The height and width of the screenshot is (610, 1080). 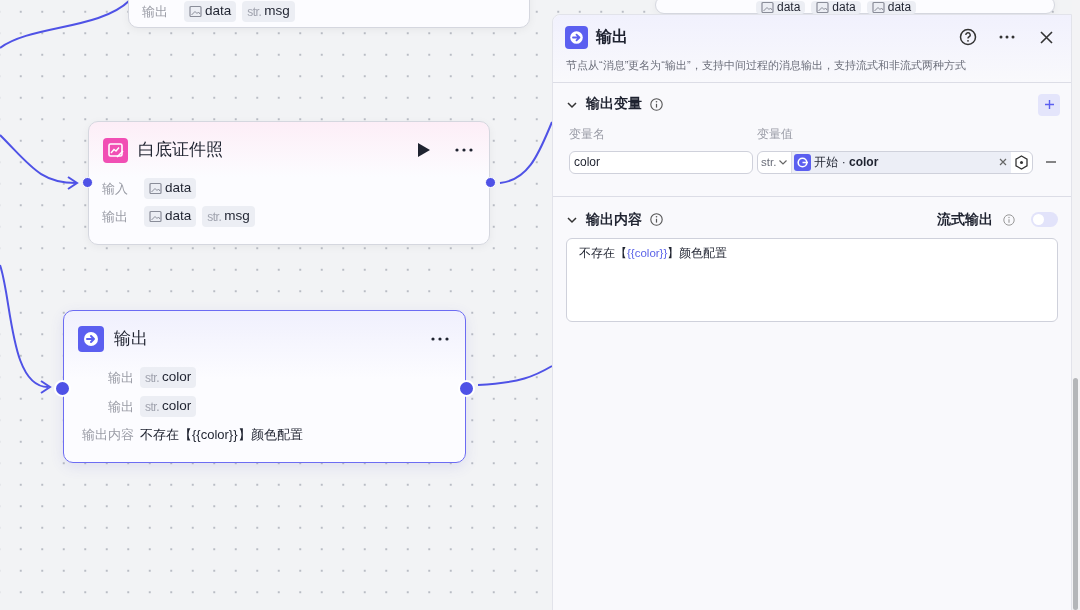 What do you see at coordinates (965, 219) in the screenshot?
I see `toggle-label: 流式输出` at bounding box center [965, 219].